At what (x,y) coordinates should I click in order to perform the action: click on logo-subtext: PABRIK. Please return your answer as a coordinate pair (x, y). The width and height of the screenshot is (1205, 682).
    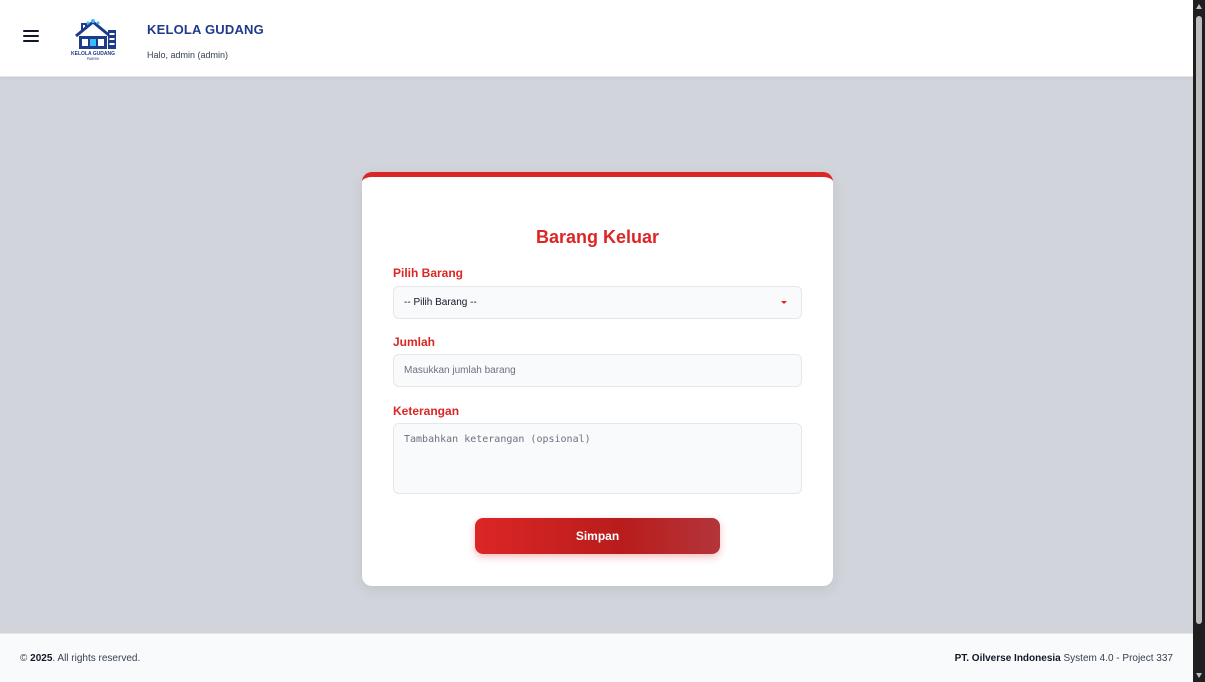
    Looking at the image, I should click on (93, 59).